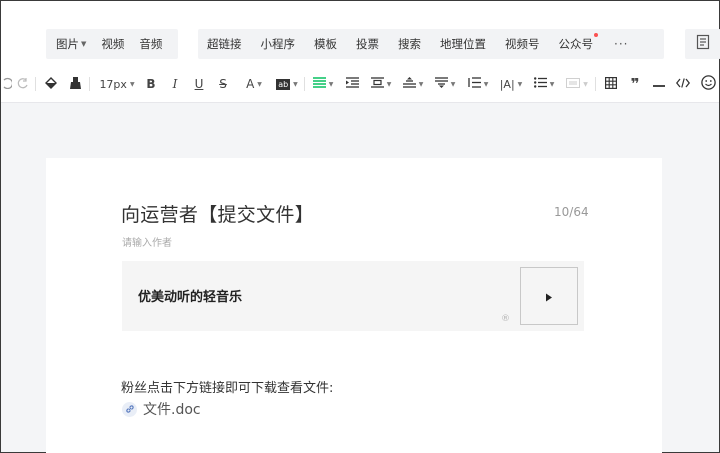 This screenshot has height=453, width=720. I want to click on insert-template-label: 模板, so click(325, 44).